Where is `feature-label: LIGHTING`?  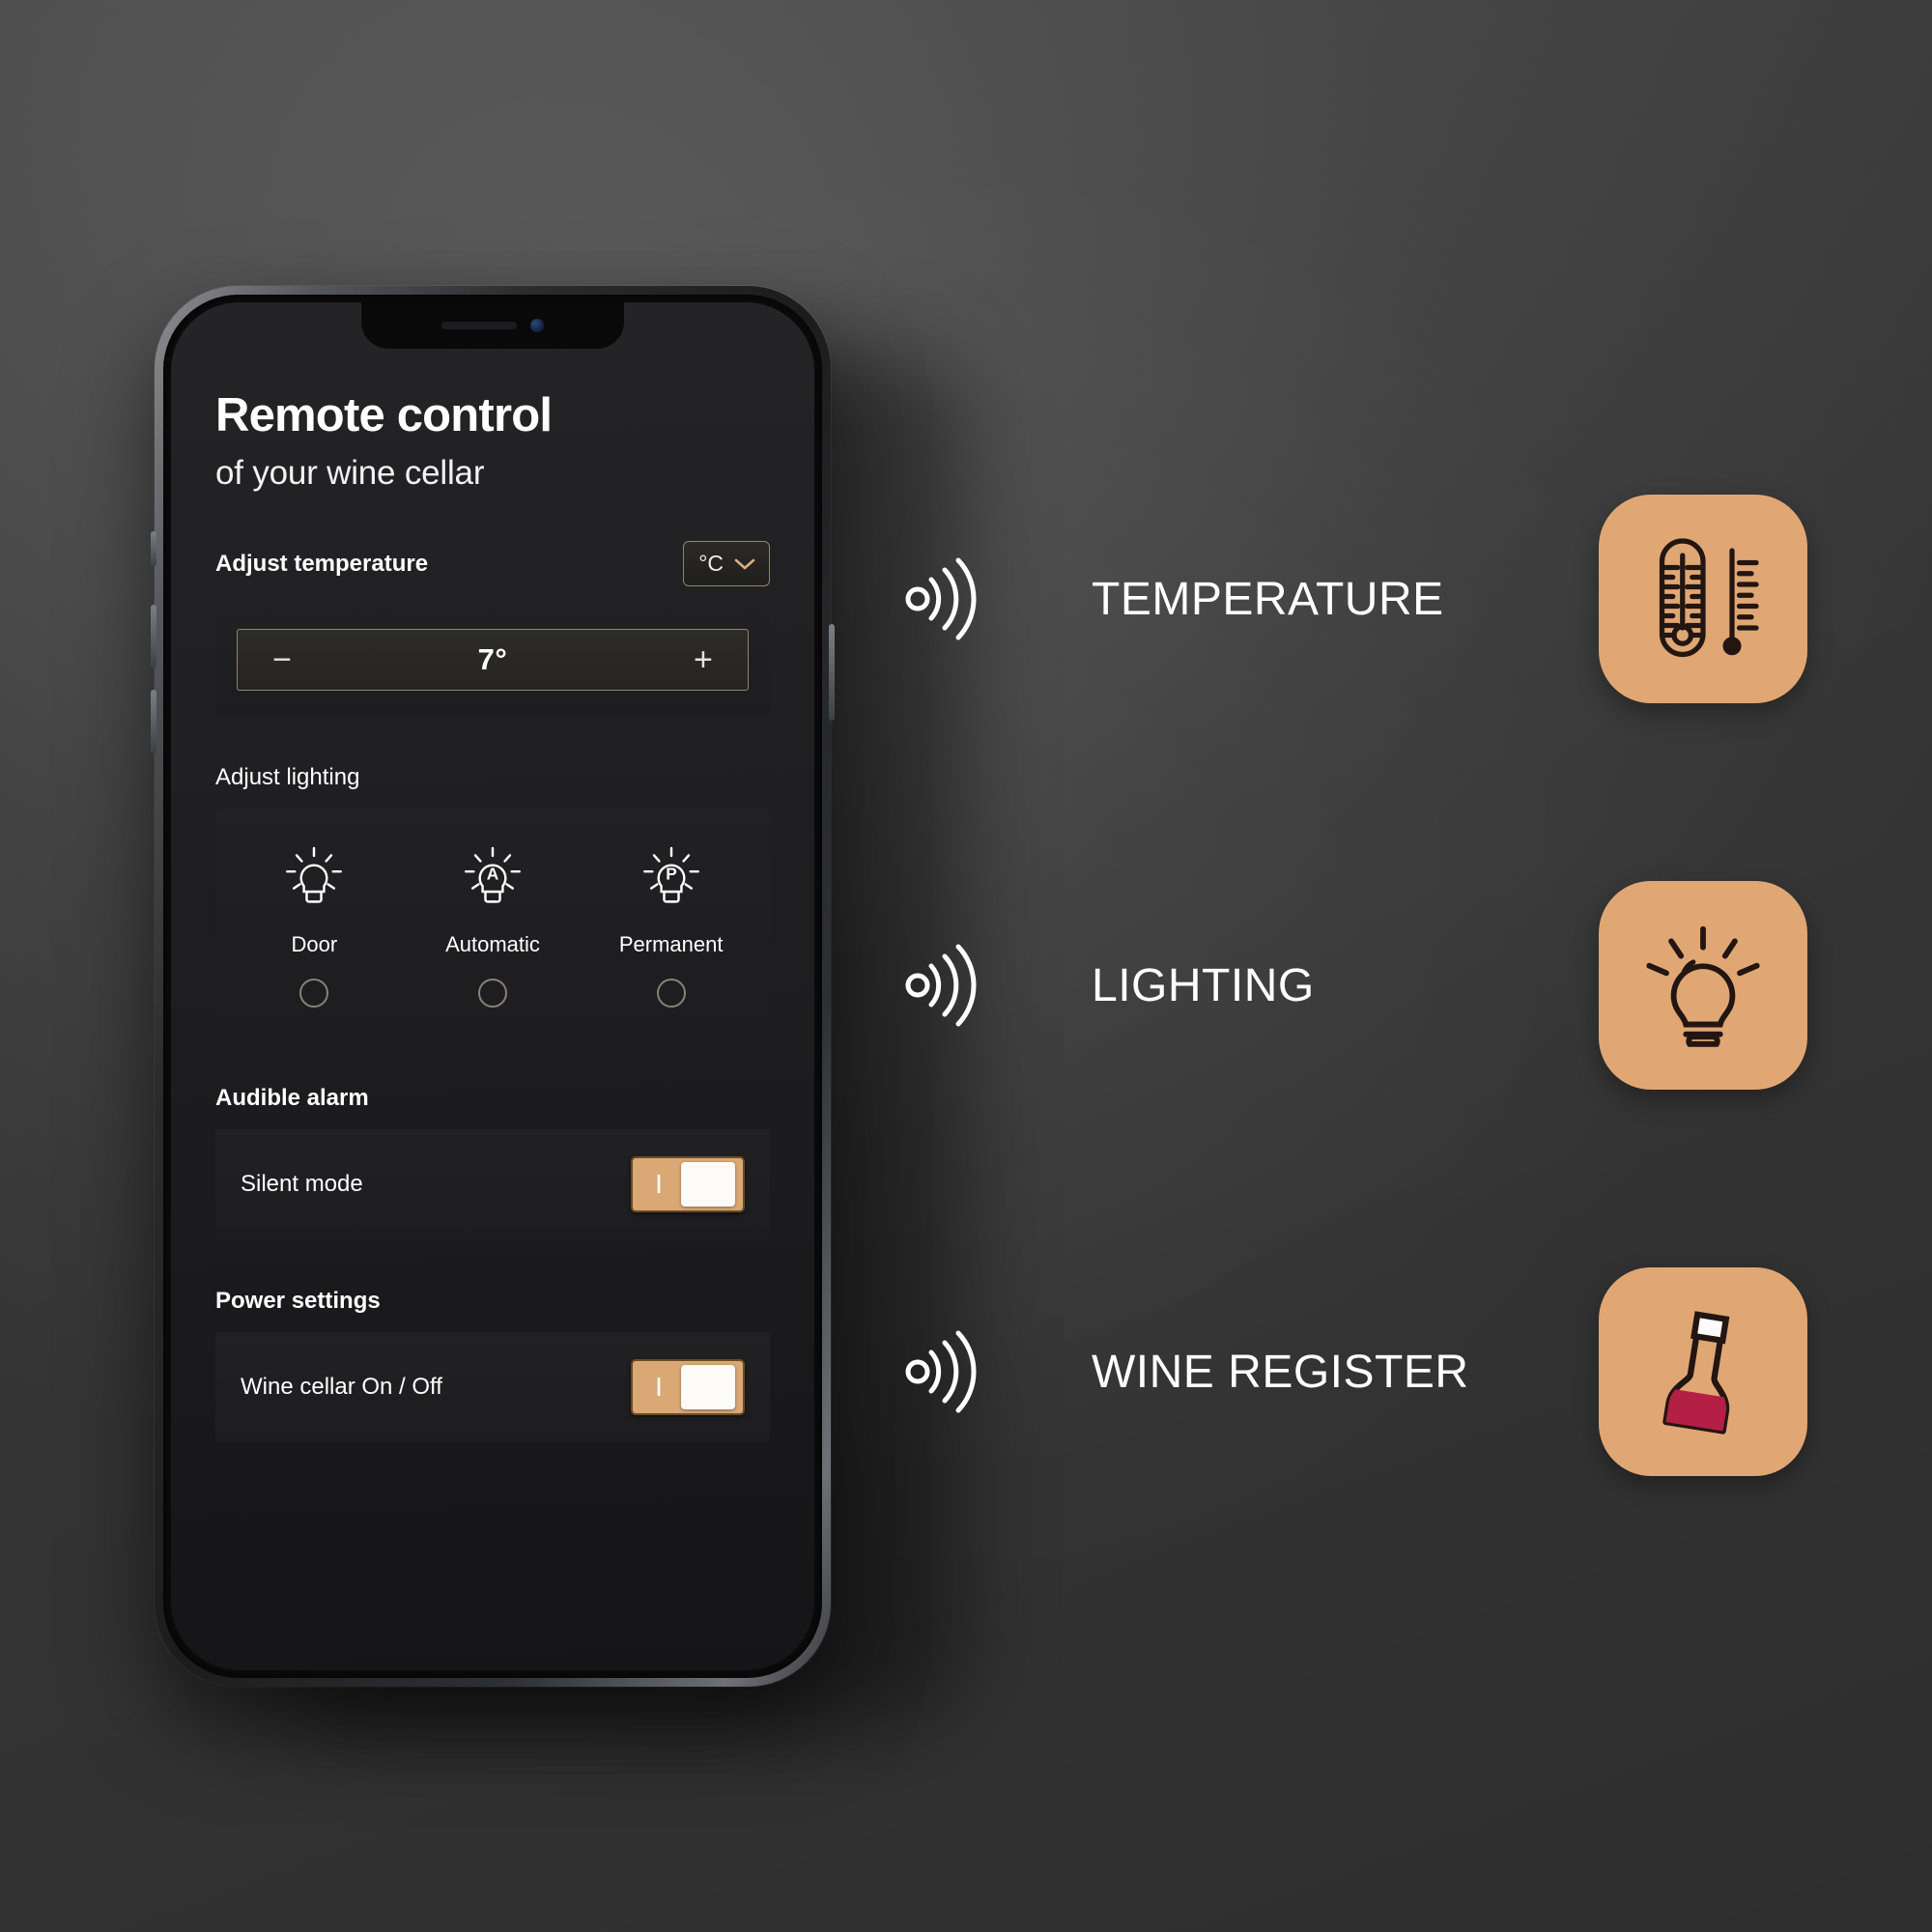
feature-label: LIGHTING is located at coordinates (1203, 985).